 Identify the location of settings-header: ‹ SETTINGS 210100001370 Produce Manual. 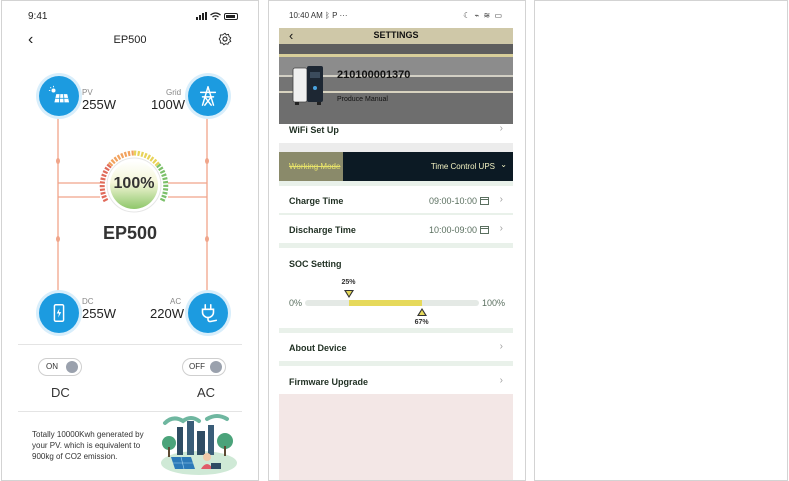
(396, 76).